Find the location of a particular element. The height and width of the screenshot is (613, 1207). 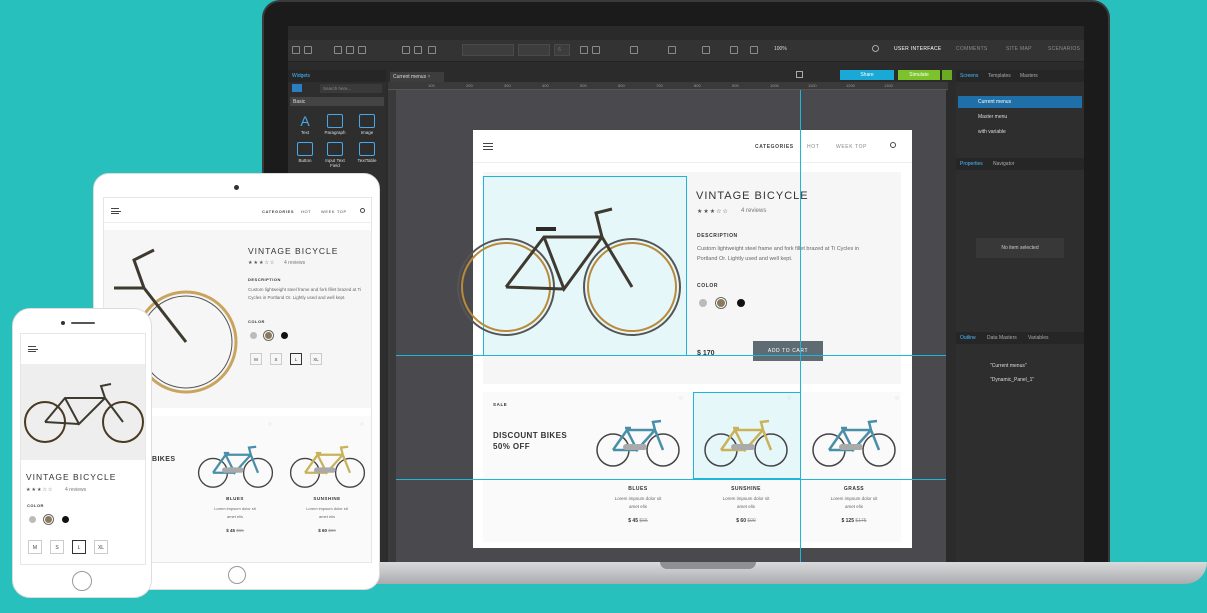

product-image-selected is located at coordinates (572, 266).